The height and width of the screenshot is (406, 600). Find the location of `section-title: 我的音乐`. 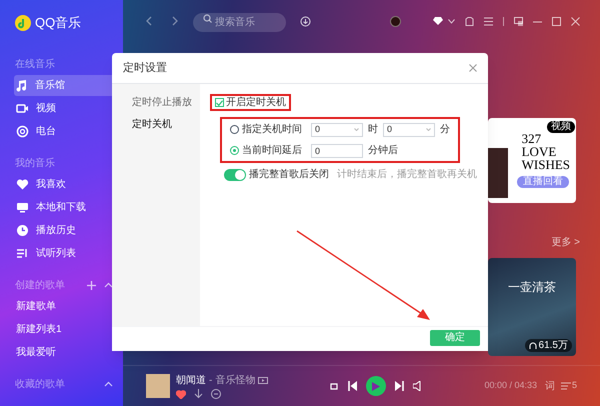

section-title: 我的音乐 is located at coordinates (35, 163).